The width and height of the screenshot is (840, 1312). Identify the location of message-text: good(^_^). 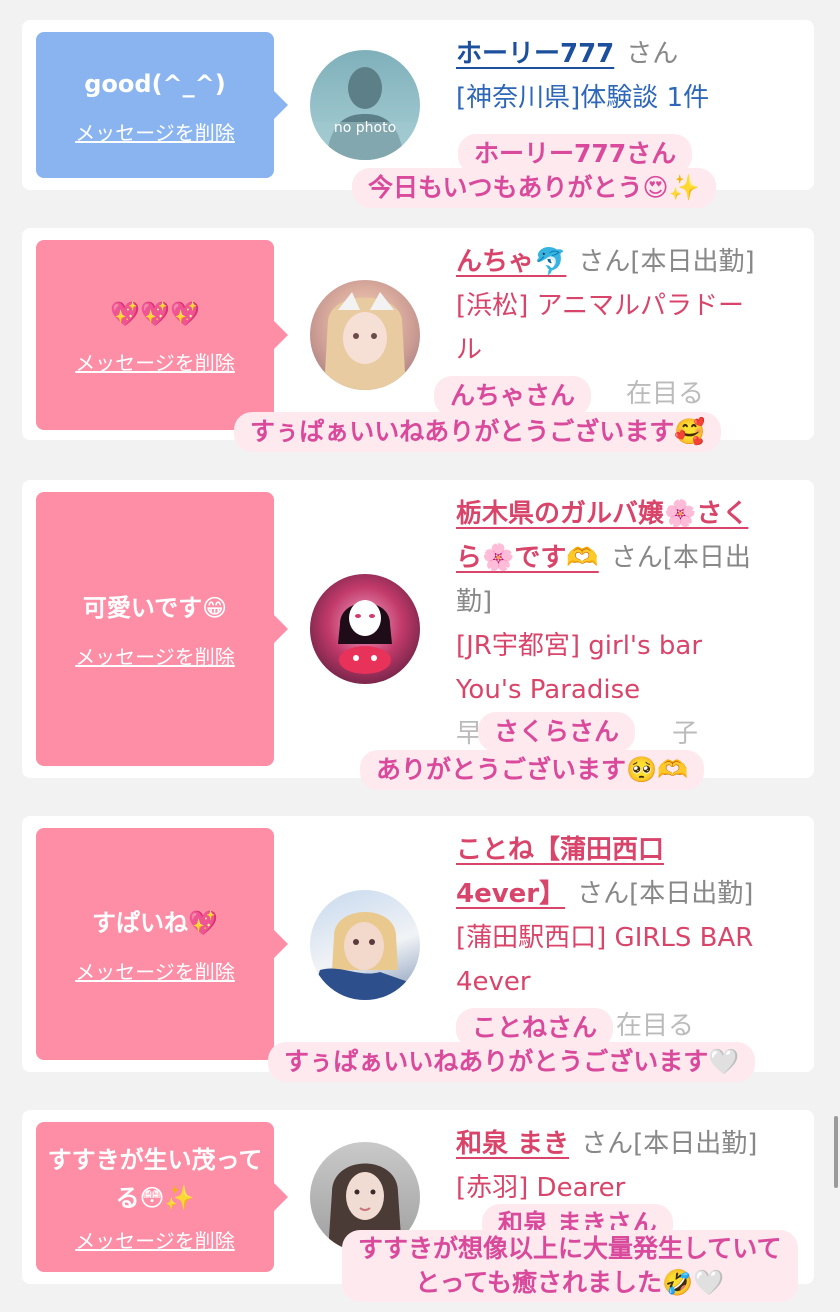
(155, 83).